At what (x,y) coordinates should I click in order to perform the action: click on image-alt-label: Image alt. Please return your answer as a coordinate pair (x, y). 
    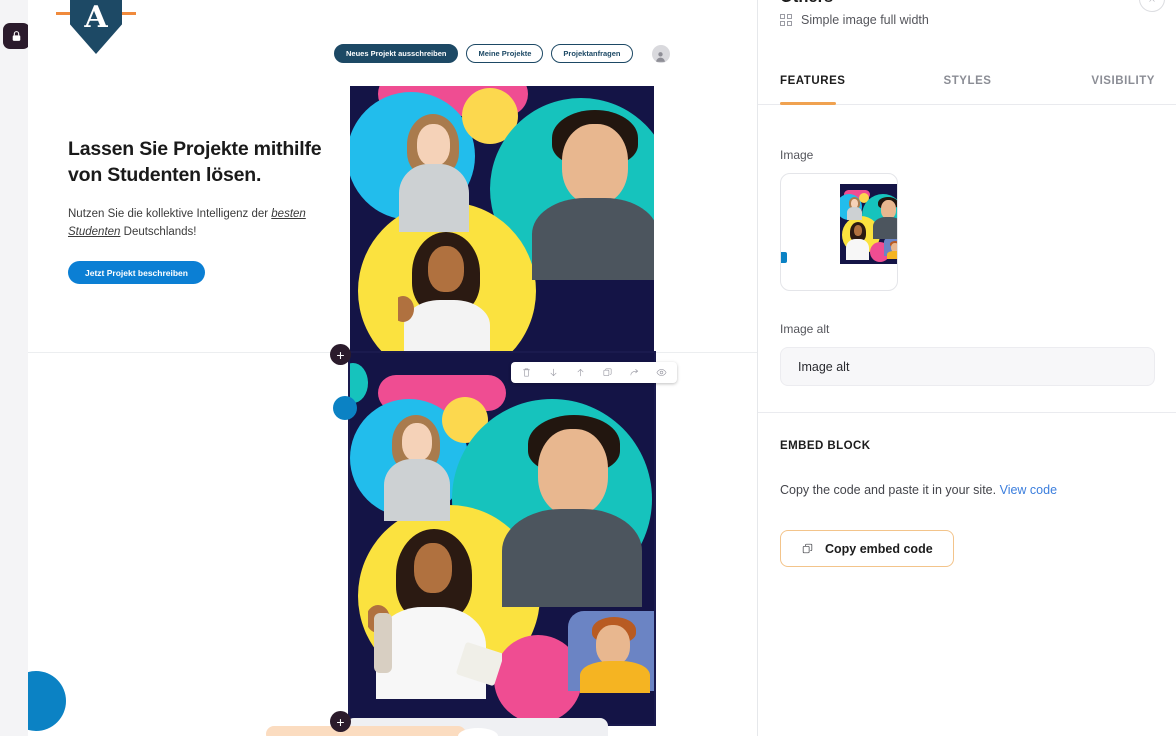
    Looking at the image, I should click on (805, 329).